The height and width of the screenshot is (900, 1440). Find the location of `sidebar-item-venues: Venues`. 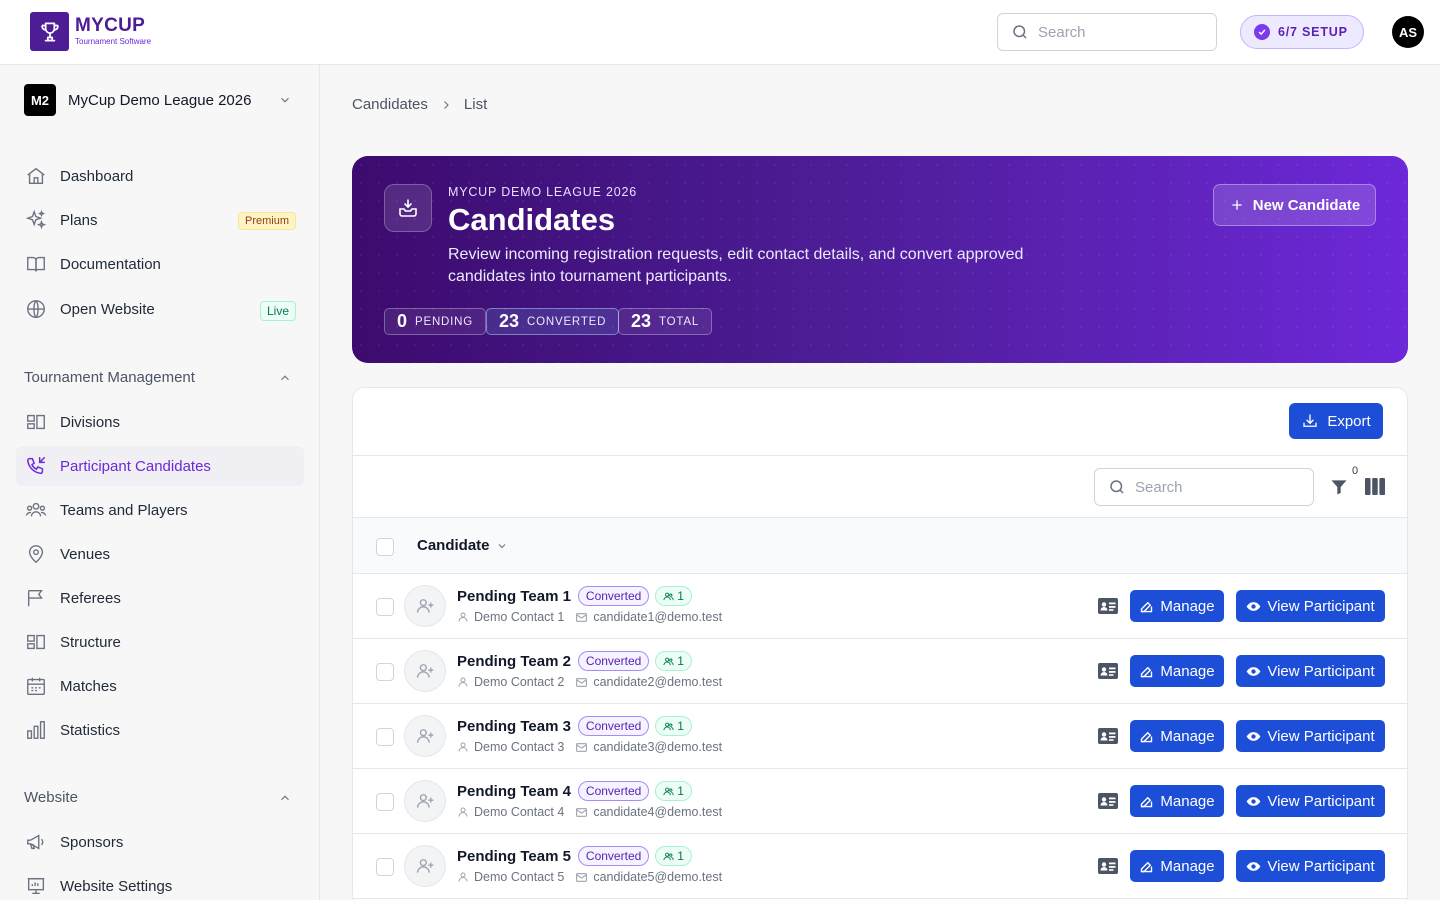

sidebar-item-venues: Venues is located at coordinates (160, 554).